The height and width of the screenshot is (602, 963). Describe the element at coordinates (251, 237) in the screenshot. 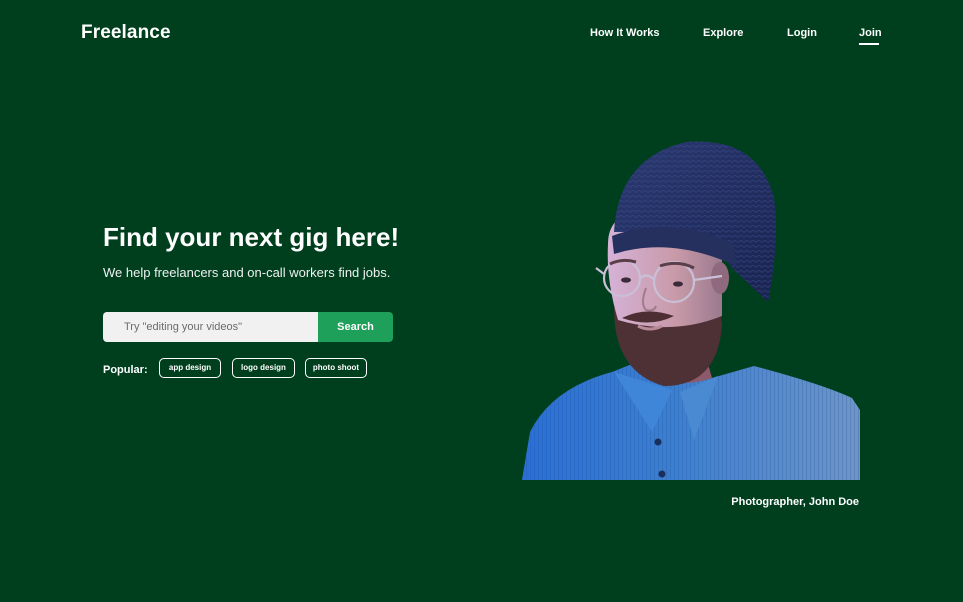

I see `hero-title: Find your next gig here!` at that location.